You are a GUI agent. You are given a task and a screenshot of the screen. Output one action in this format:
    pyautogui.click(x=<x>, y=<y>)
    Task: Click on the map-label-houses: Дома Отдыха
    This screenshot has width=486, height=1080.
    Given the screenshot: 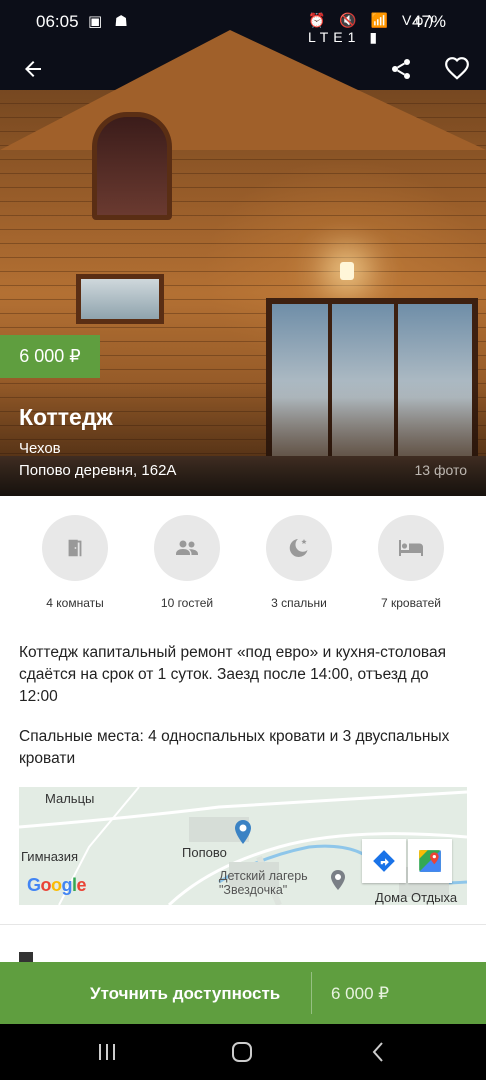 What is the action you would take?
    pyautogui.click(x=416, y=897)
    